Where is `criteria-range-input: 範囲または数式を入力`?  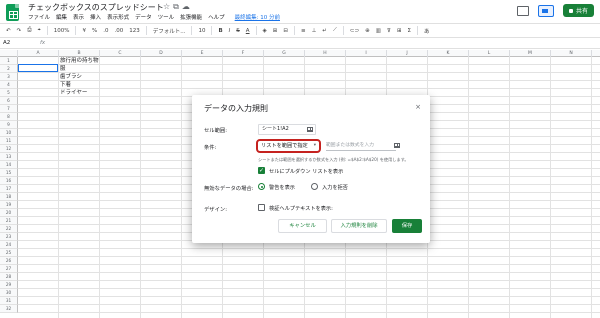 criteria-range-input: 範囲または数式を入力 is located at coordinates (361, 146).